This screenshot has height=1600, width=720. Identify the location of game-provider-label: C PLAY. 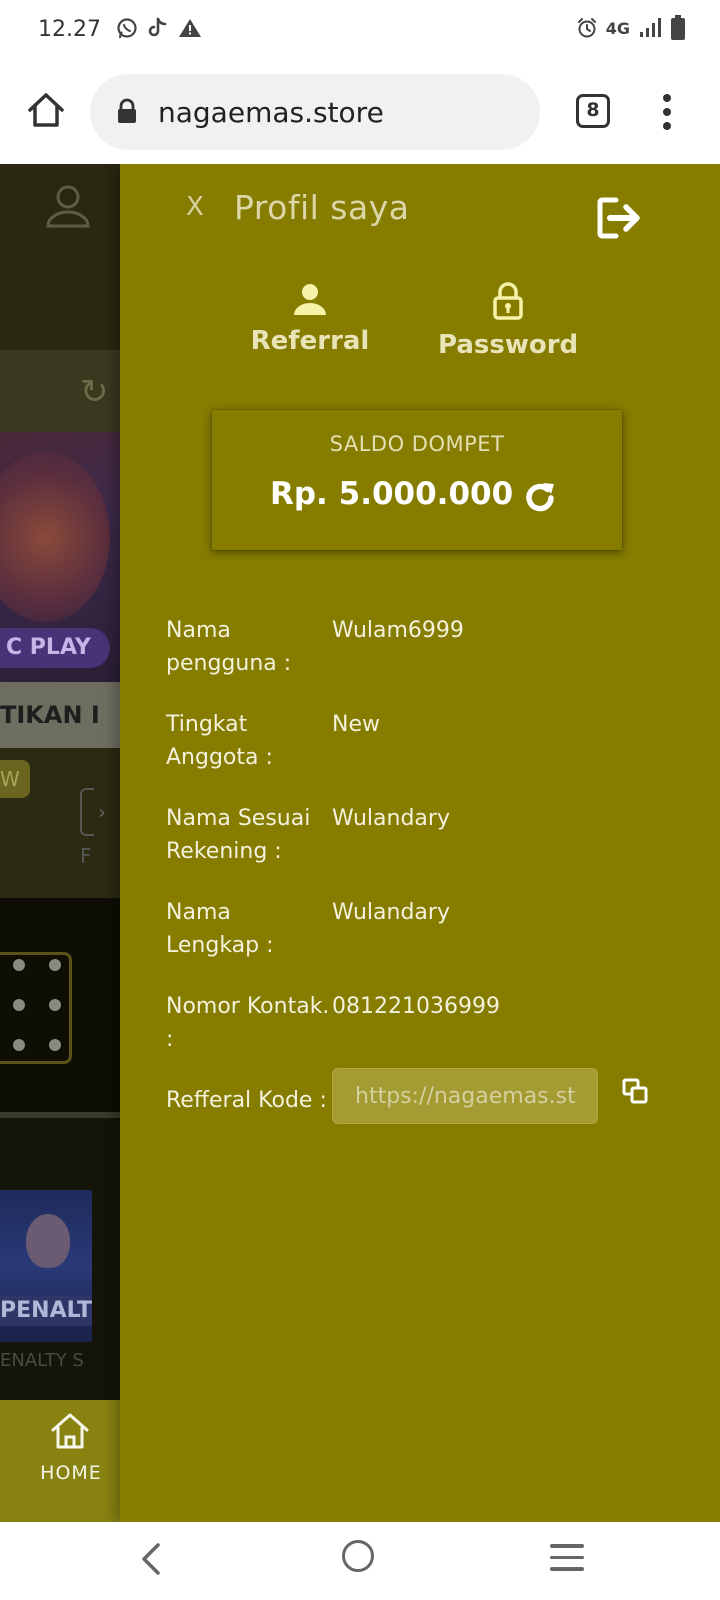
(55, 648).